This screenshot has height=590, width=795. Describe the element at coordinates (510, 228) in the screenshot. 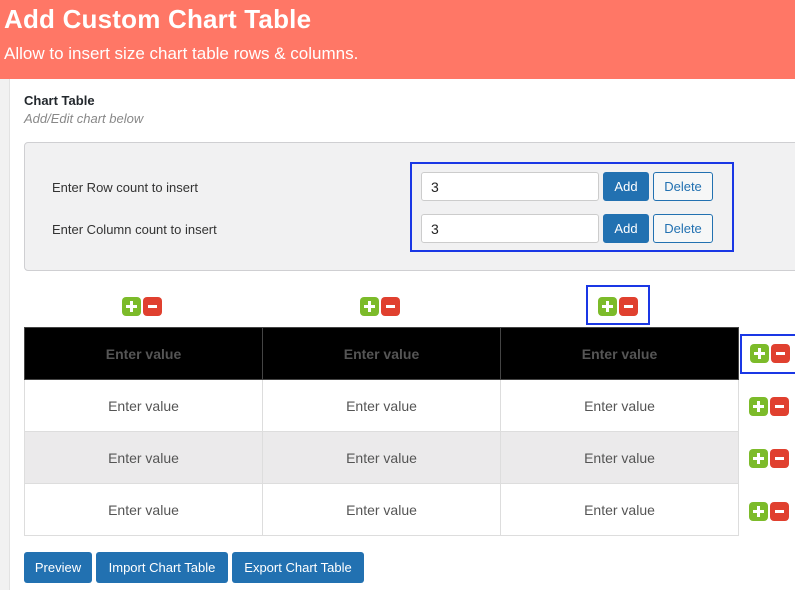

I see `column-count-input` at that location.